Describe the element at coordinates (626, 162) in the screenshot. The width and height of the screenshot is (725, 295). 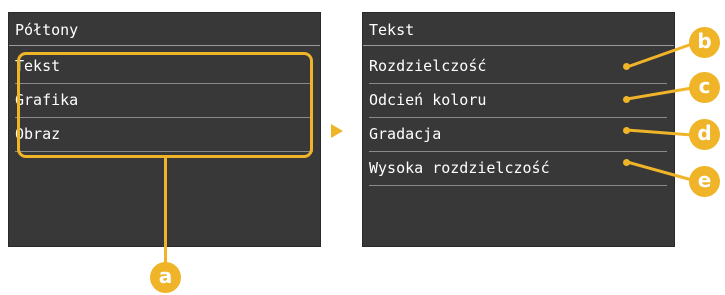
I see `callout-dot-e` at that location.